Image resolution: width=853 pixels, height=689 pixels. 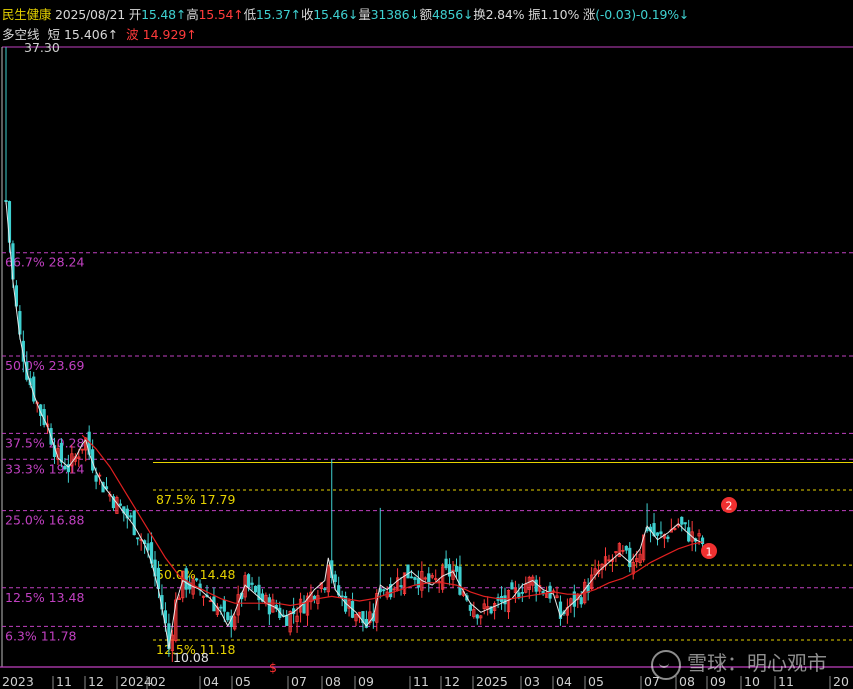 I want to click on x-axis-label: 09, so click(x=366, y=681).